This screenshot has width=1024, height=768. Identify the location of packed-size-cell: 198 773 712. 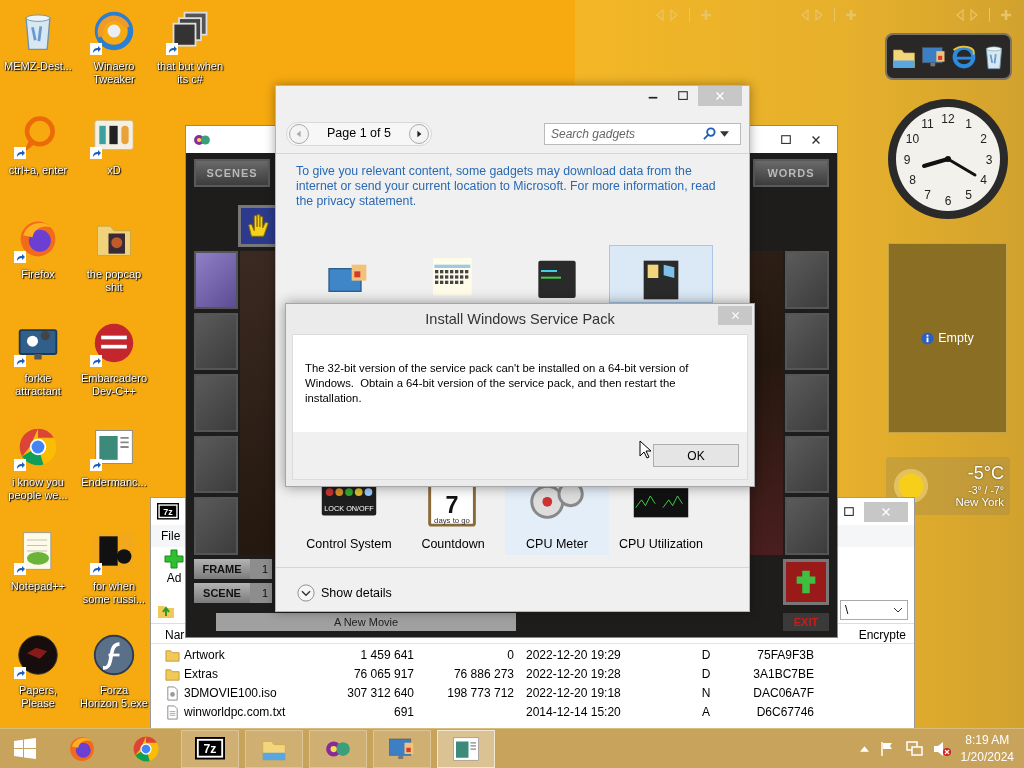
(480, 693).